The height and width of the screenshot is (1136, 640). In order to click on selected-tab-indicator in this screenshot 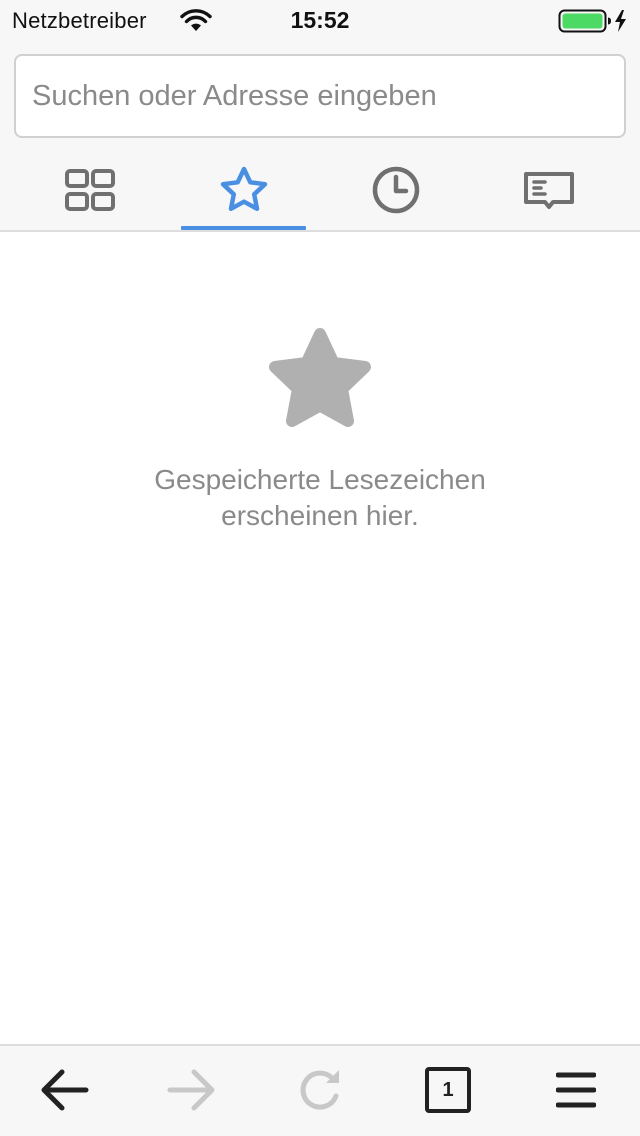, I will do `click(243, 228)`.